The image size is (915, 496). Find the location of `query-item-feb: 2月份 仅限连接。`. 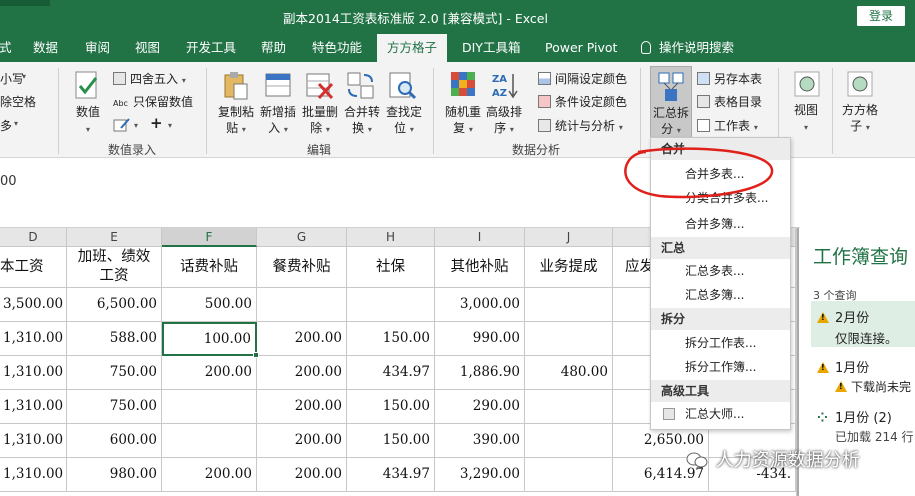

query-item-feb: 2月份 仅限连接。 is located at coordinates (863, 324).